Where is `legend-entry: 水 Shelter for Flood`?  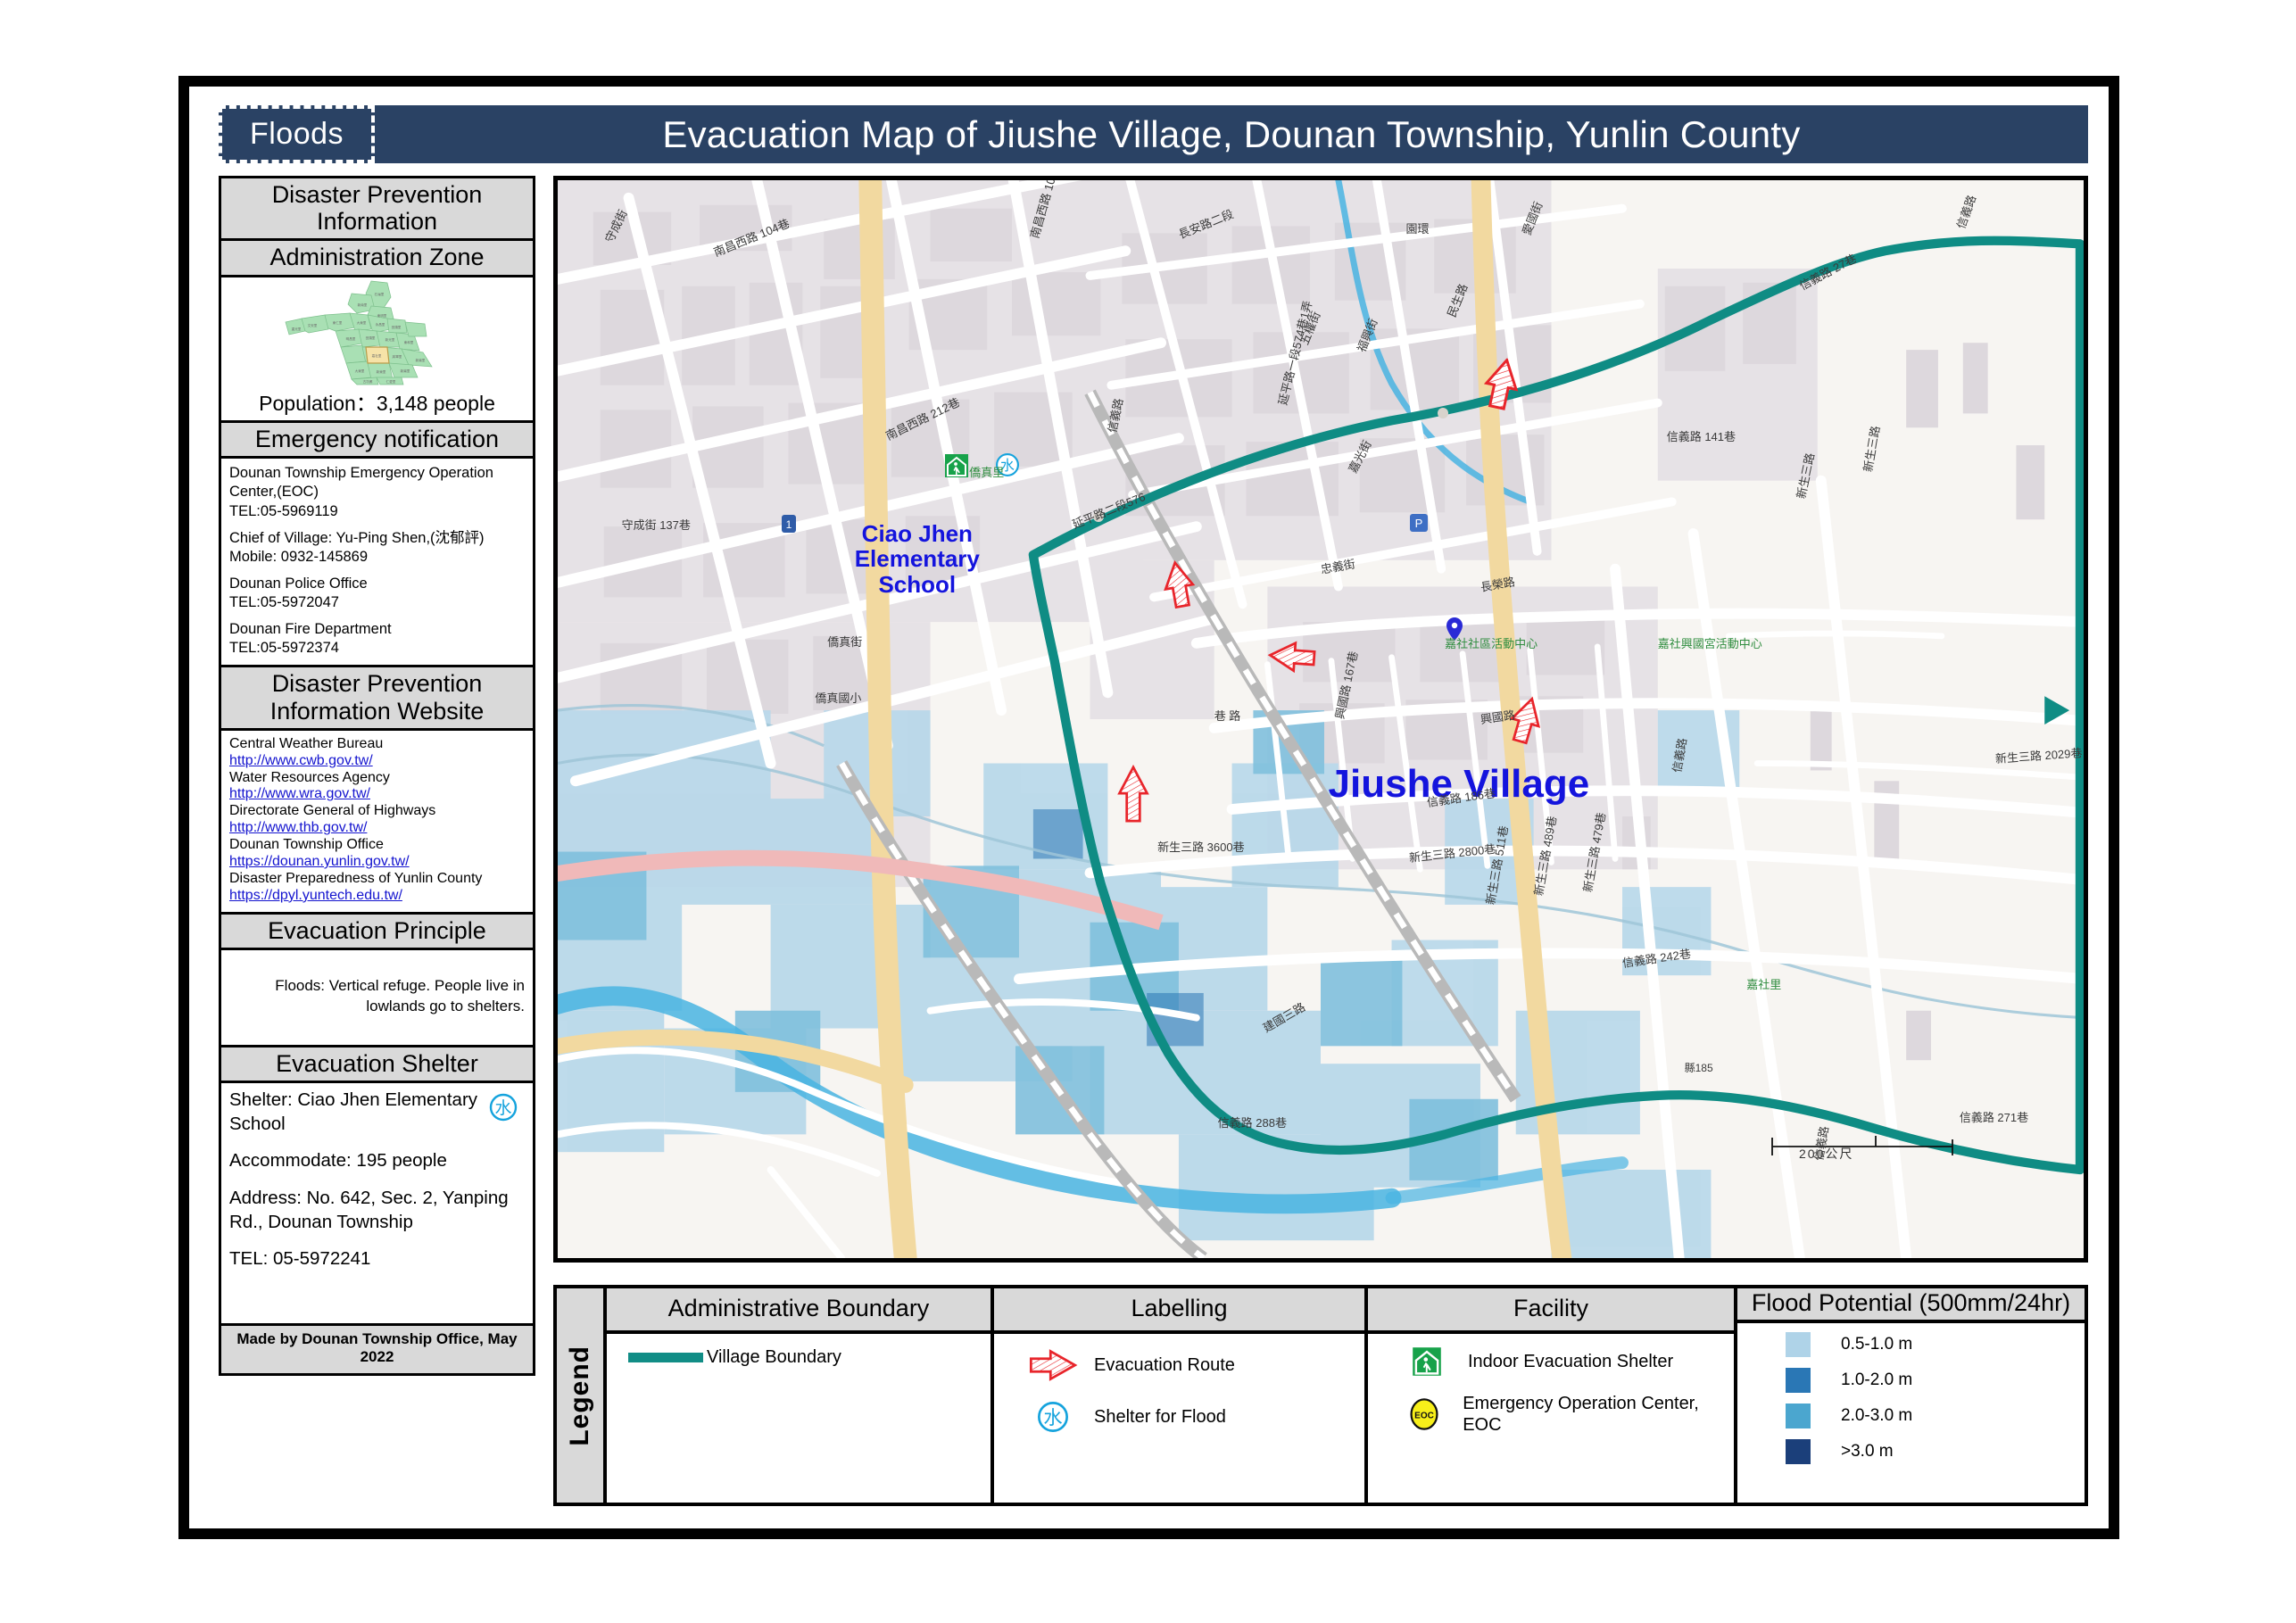 legend-entry: 水 Shelter for Flood is located at coordinates (1183, 1417).